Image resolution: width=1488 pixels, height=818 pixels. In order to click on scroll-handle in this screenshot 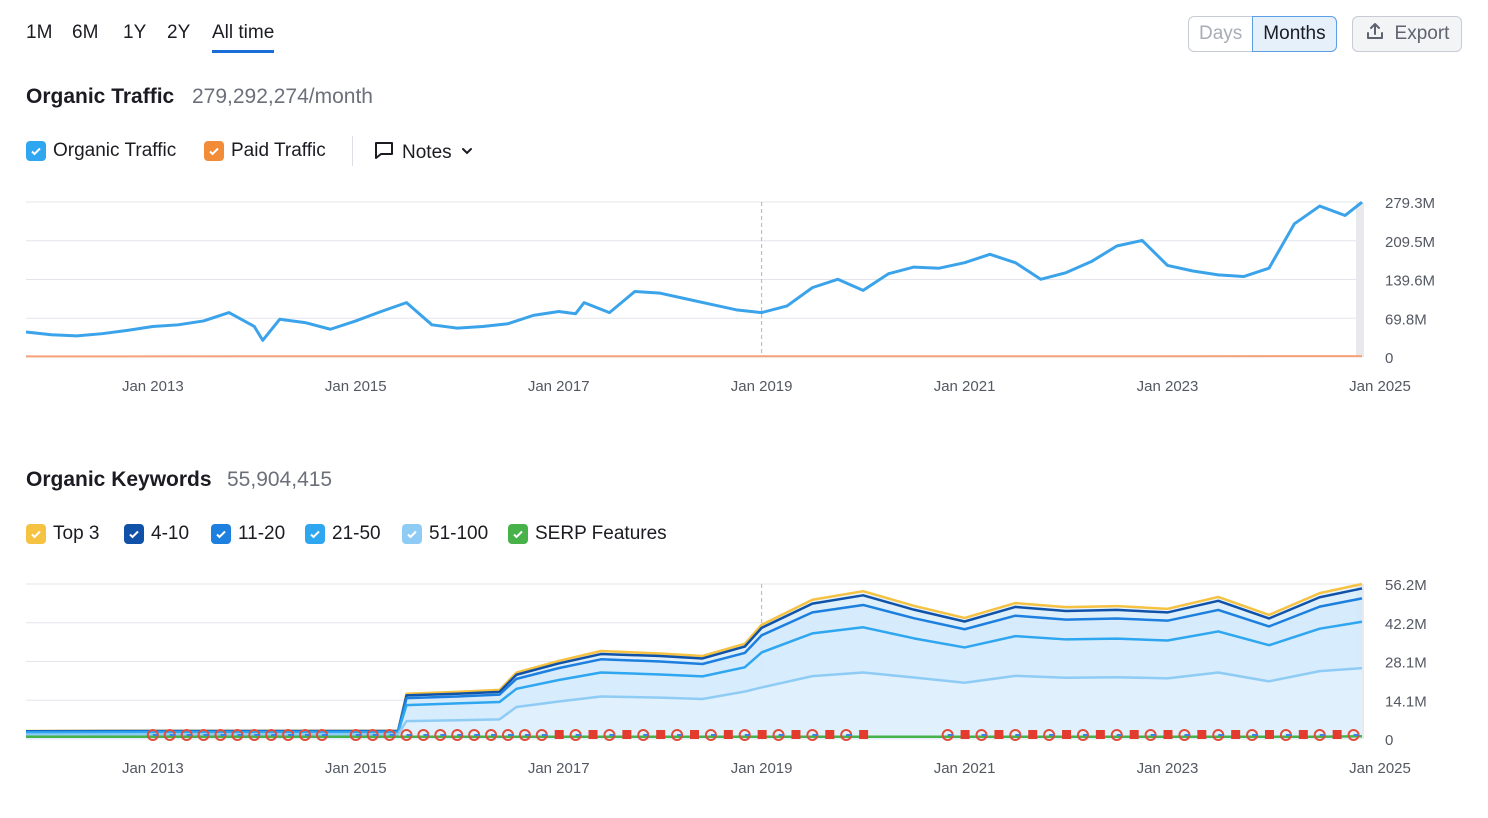, I will do `click(1360, 279)`.